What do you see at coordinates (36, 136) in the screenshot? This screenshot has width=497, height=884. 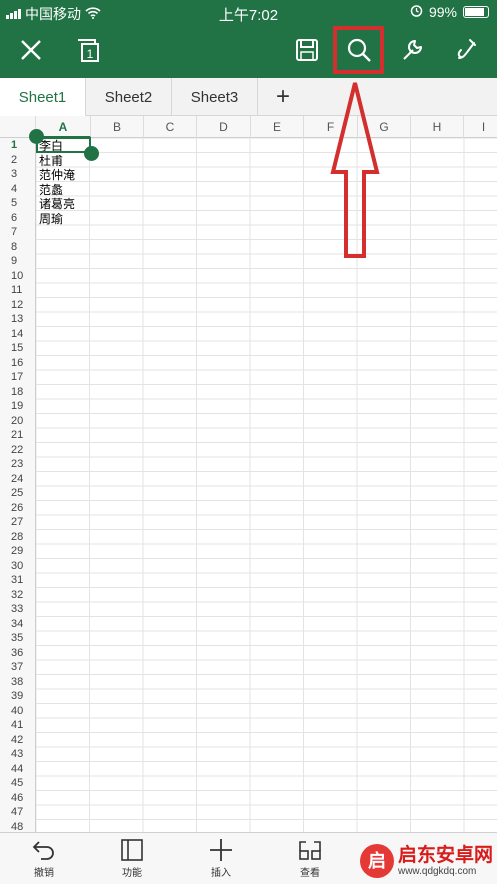 I see `selection-handle-start` at bounding box center [36, 136].